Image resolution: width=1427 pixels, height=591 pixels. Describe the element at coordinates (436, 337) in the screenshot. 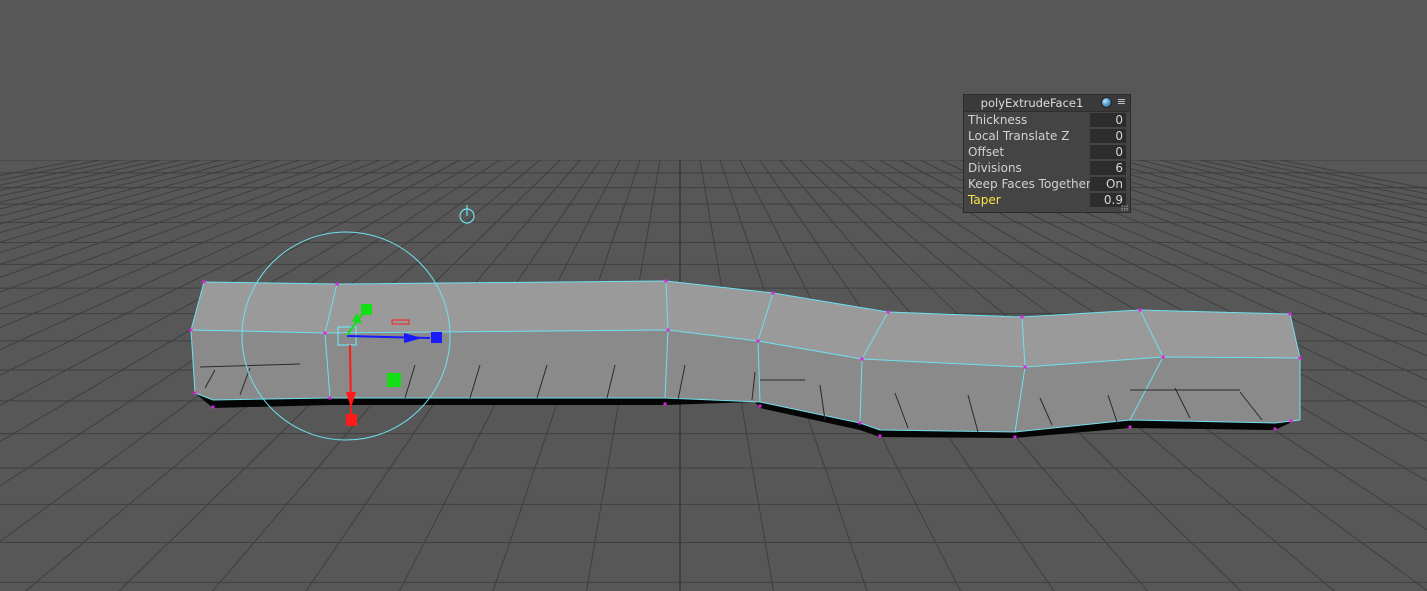

I see `z-axis-cube-icon` at that location.